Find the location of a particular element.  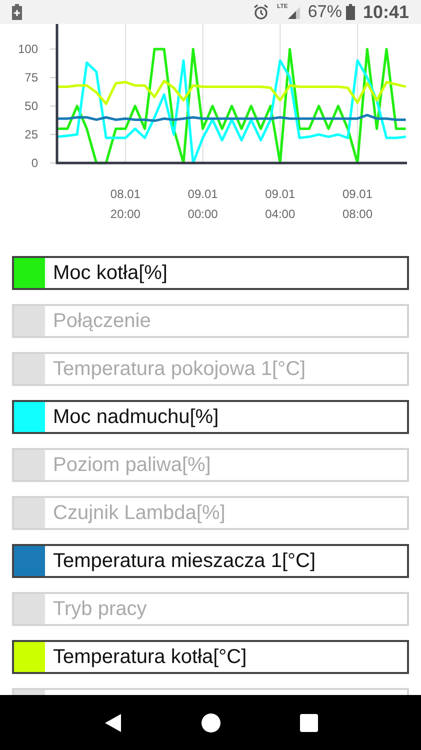

legend-item: Poziom paliwa[%] is located at coordinates (210, 465).